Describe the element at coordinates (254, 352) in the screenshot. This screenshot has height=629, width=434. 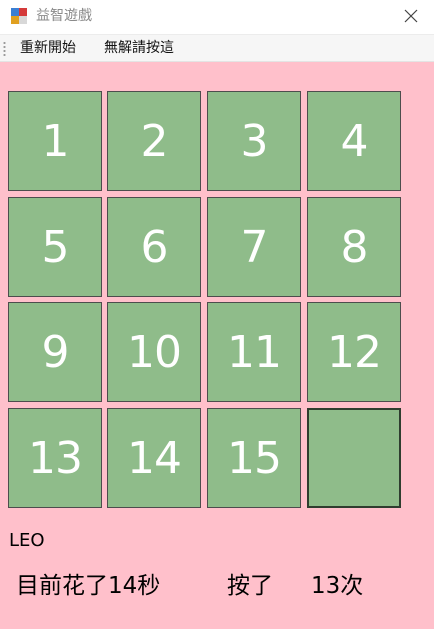
I see `tile-11: 11` at that location.